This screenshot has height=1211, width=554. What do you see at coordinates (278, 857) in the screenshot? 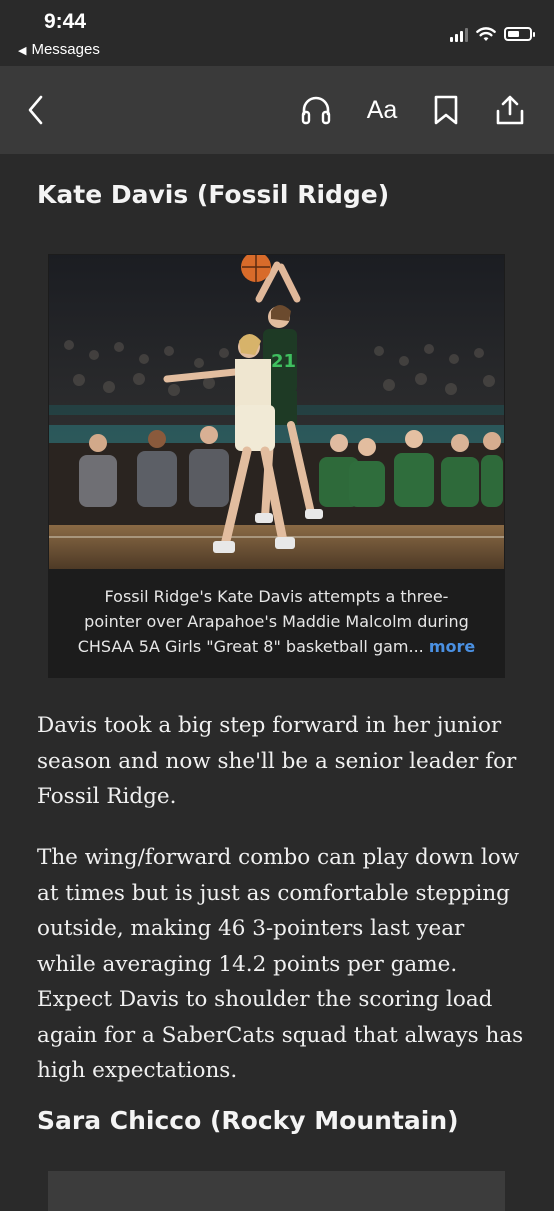
I see `paragraph-line: The wing/forward combo can play down low` at bounding box center [278, 857].